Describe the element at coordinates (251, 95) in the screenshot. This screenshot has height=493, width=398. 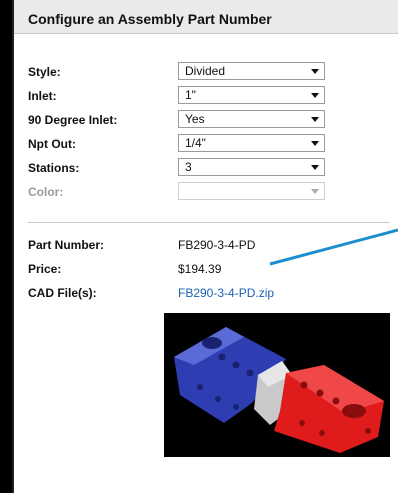
I see `inlet-select: 1"` at that location.